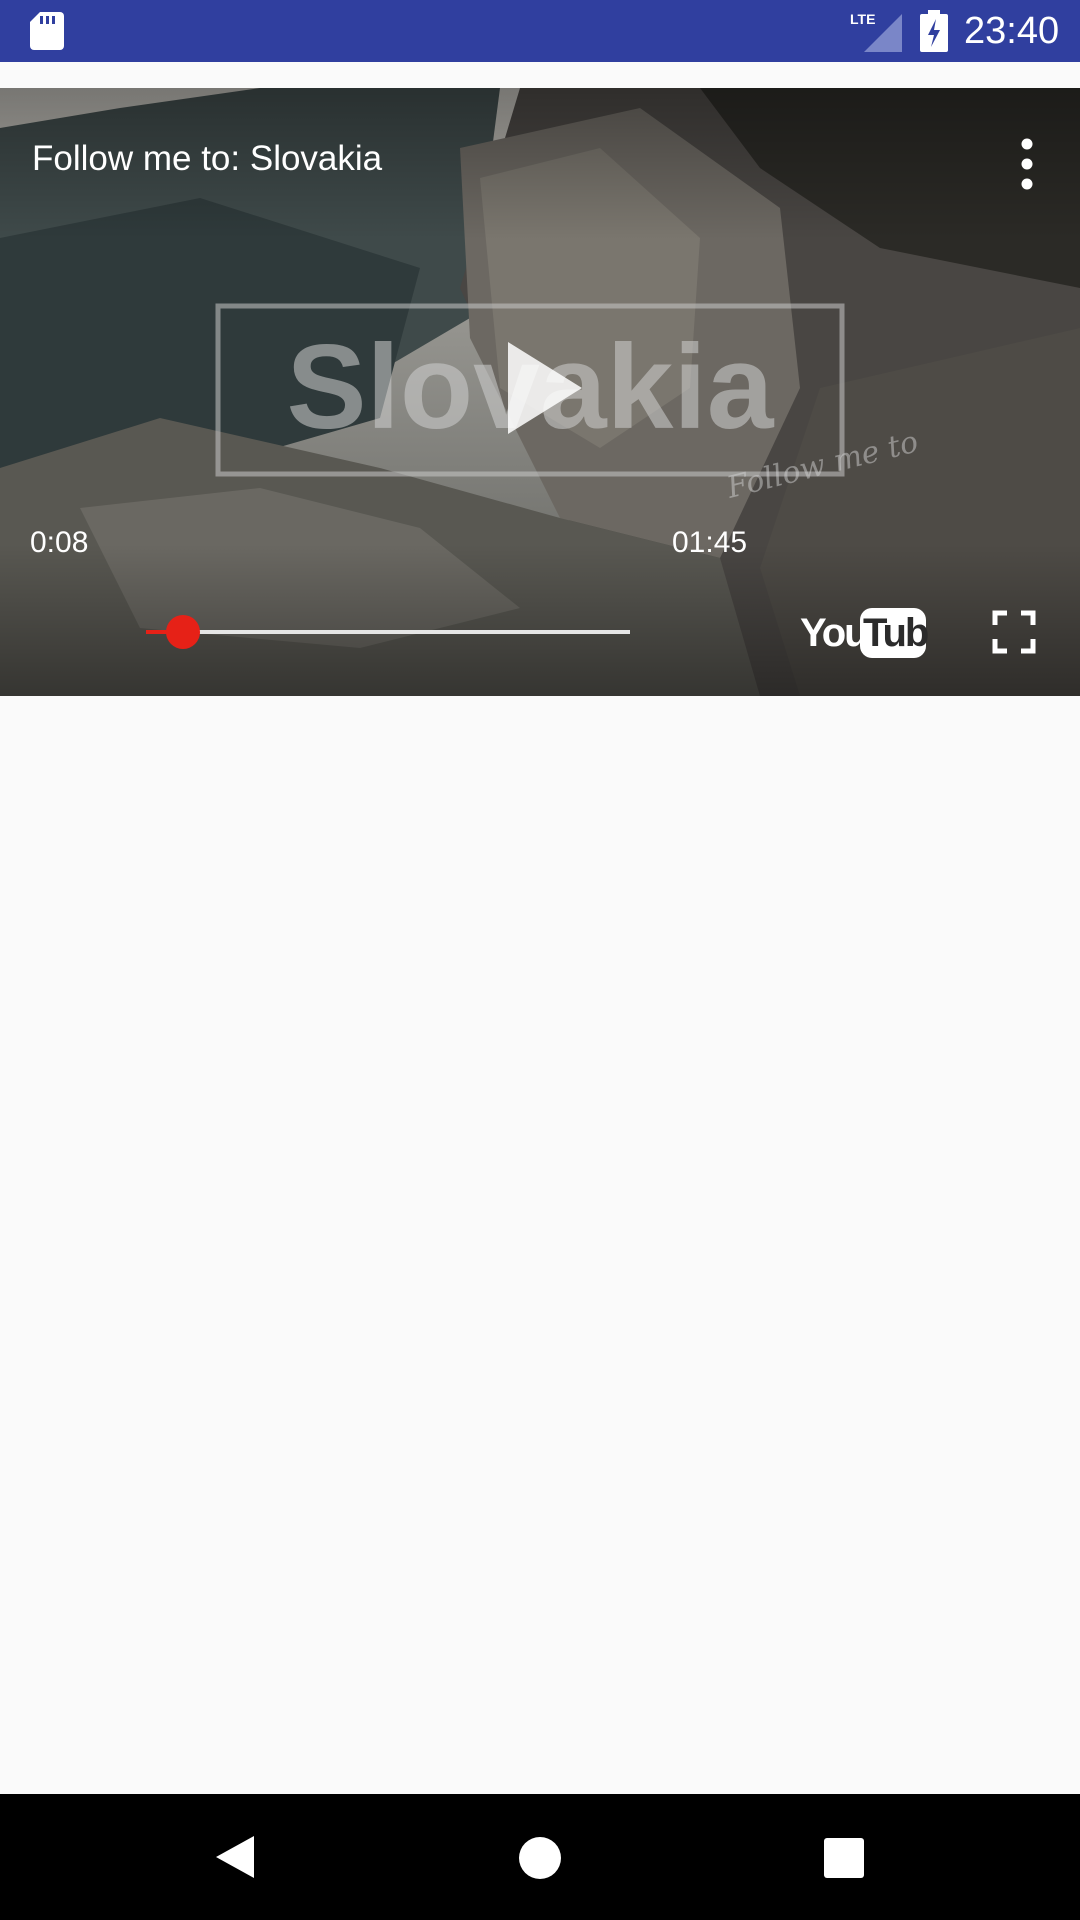  I want to click on seek-bar, so click(388, 632).